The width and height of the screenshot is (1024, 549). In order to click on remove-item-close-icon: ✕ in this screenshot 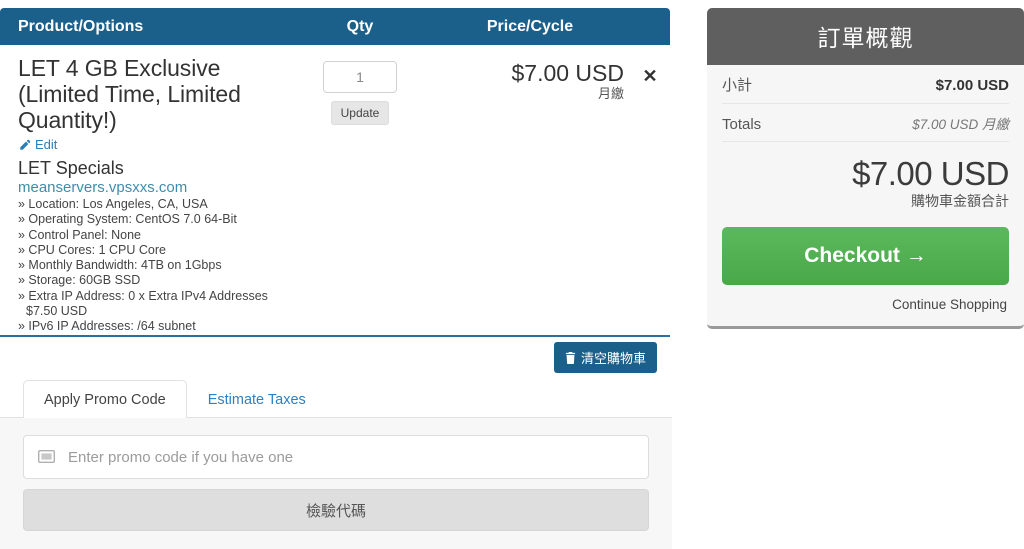, I will do `click(649, 76)`.